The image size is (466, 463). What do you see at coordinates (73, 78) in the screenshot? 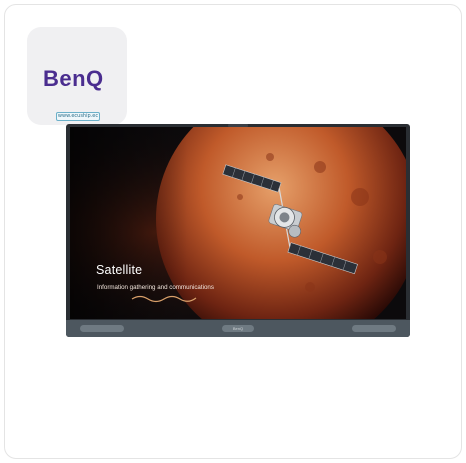
I see `benq-logo: BenQ` at bounding box center [73, 78].